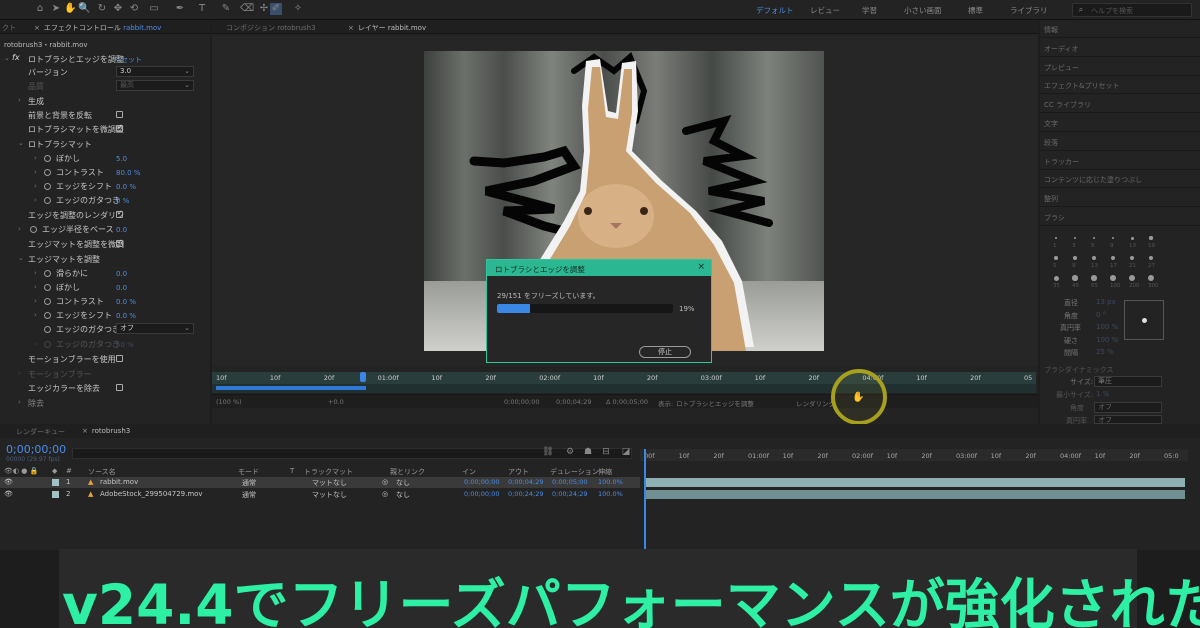 The height and width of the screenshot is (628, 1200). What do you see at coordinates (1054, 218) in the screenshot?
I see `right-panel-item: ブラシ` at bounding box center [1054, 218].